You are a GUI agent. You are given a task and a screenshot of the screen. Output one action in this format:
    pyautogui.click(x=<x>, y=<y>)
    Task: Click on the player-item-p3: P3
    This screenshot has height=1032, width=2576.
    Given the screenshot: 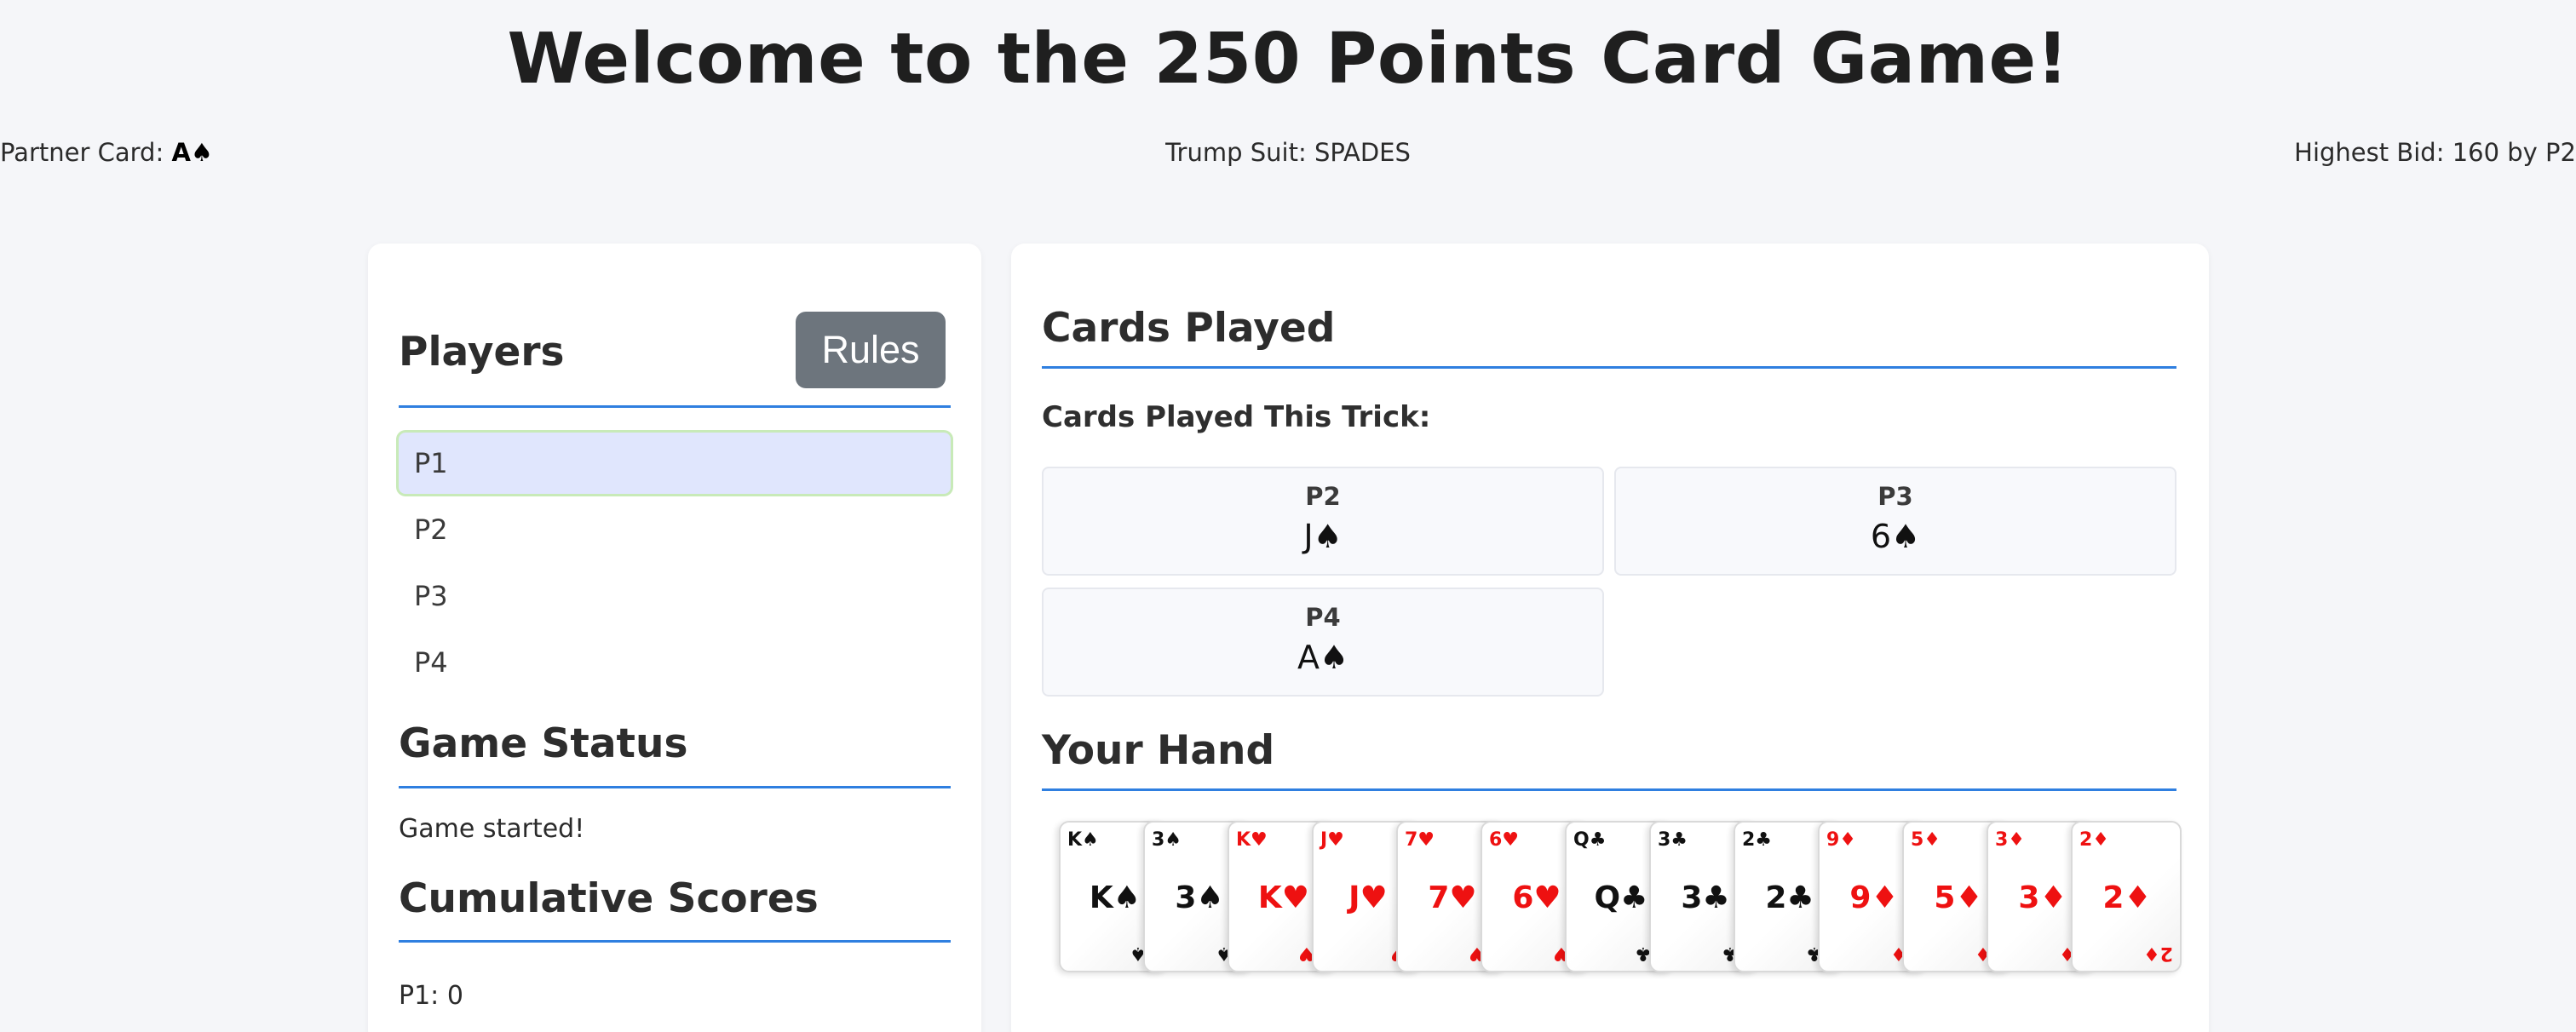 What is the action you would take?
    pyautogui.click(x=675, y=596)
    